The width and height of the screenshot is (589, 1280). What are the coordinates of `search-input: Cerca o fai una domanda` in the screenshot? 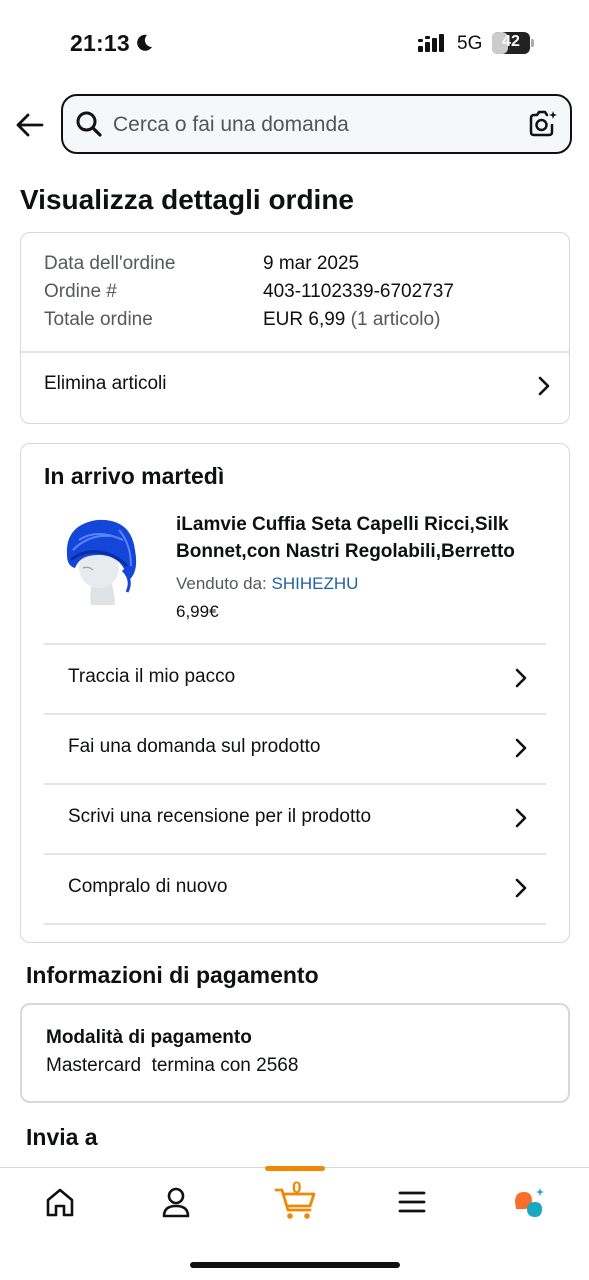 It's located at (316, 124).